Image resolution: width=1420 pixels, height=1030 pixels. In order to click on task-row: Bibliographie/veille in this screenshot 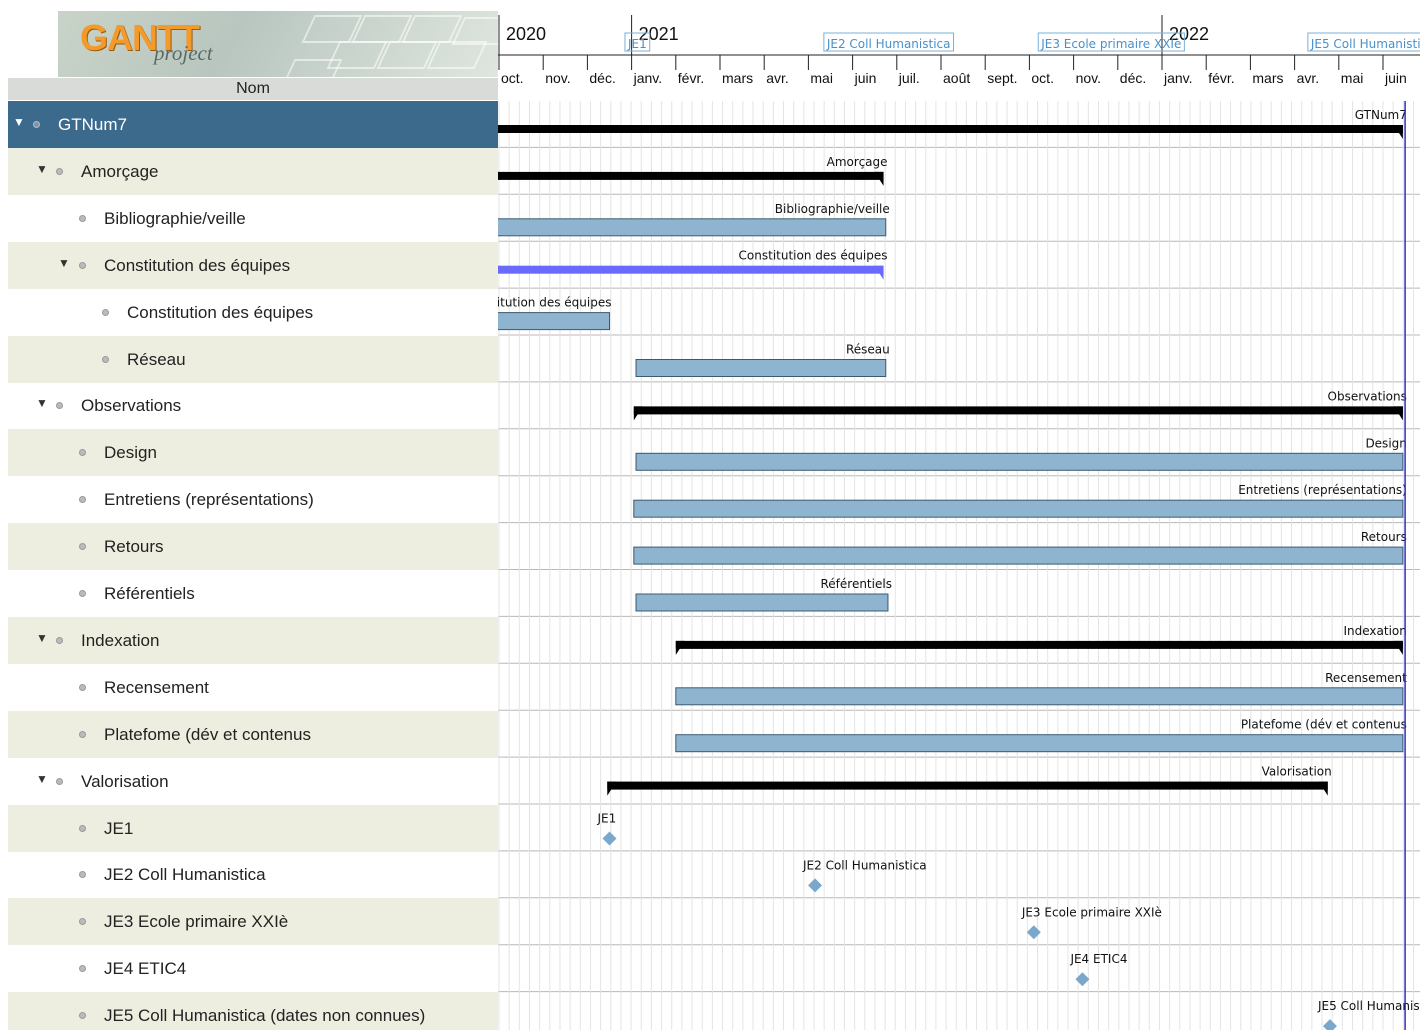, I will do `click(253, 218)`.